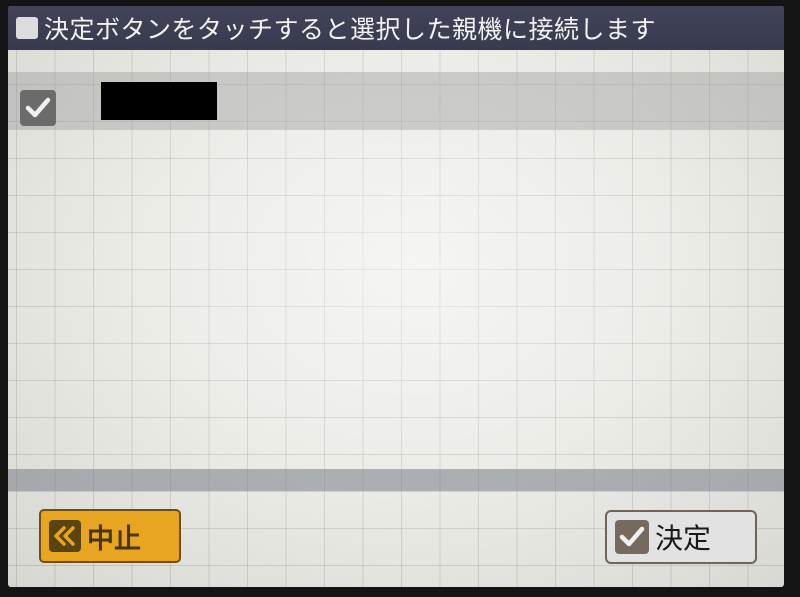 The width and height of the screenshot is (800, 597). Describe the element at coordinates (159, 101) in the screenshot. I see `access-point-name-redacted` at that location.